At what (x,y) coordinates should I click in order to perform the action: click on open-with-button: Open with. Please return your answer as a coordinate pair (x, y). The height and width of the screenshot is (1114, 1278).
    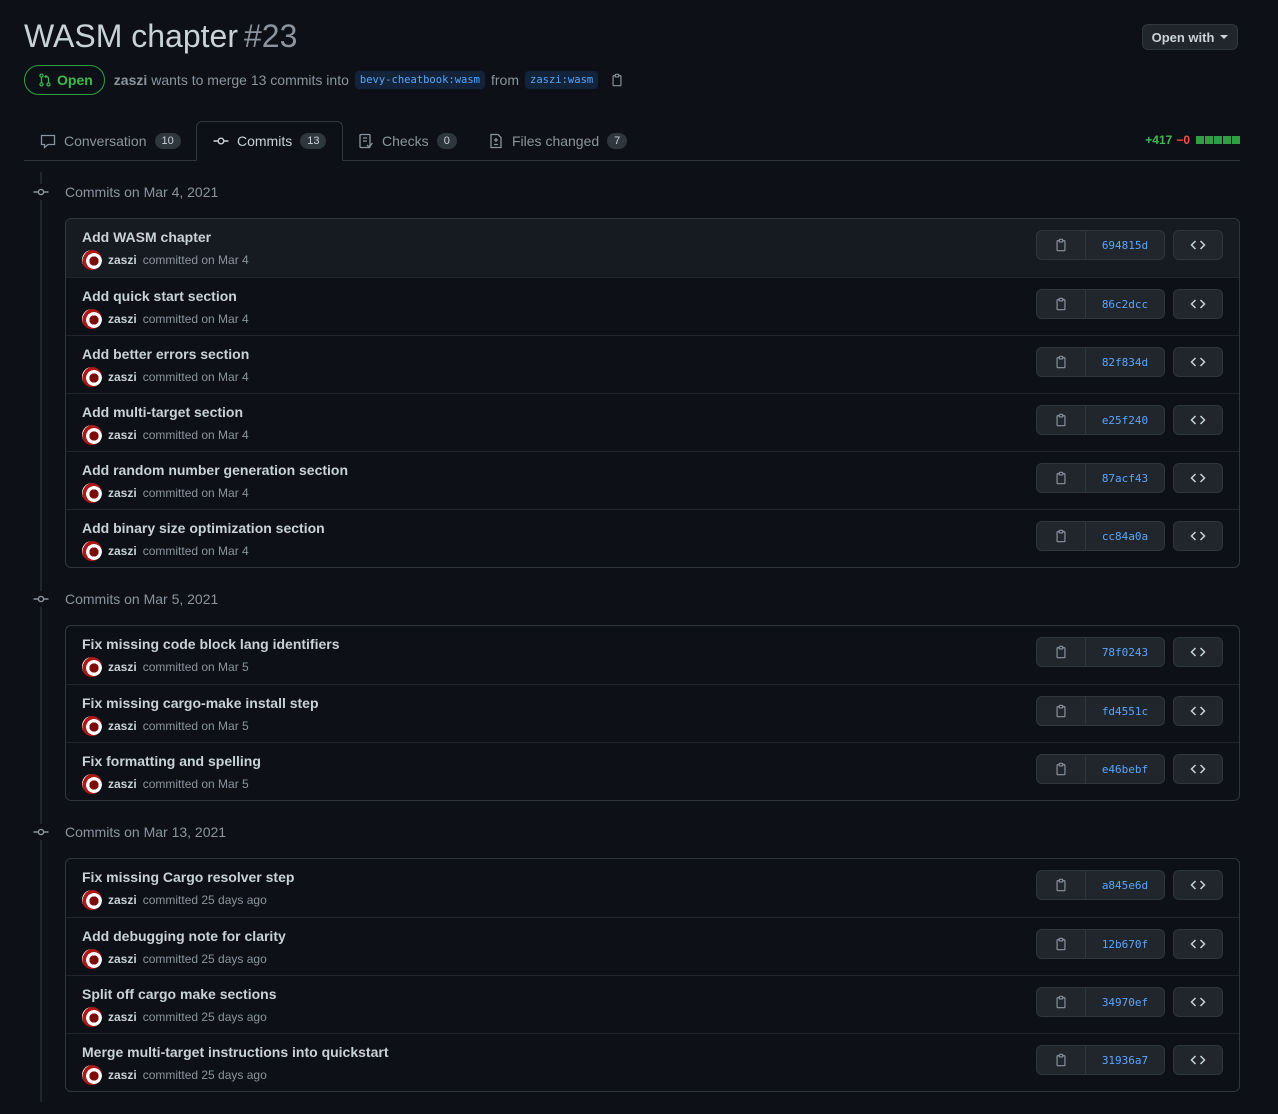
    Looking at the image, I should click on (1190, 37).